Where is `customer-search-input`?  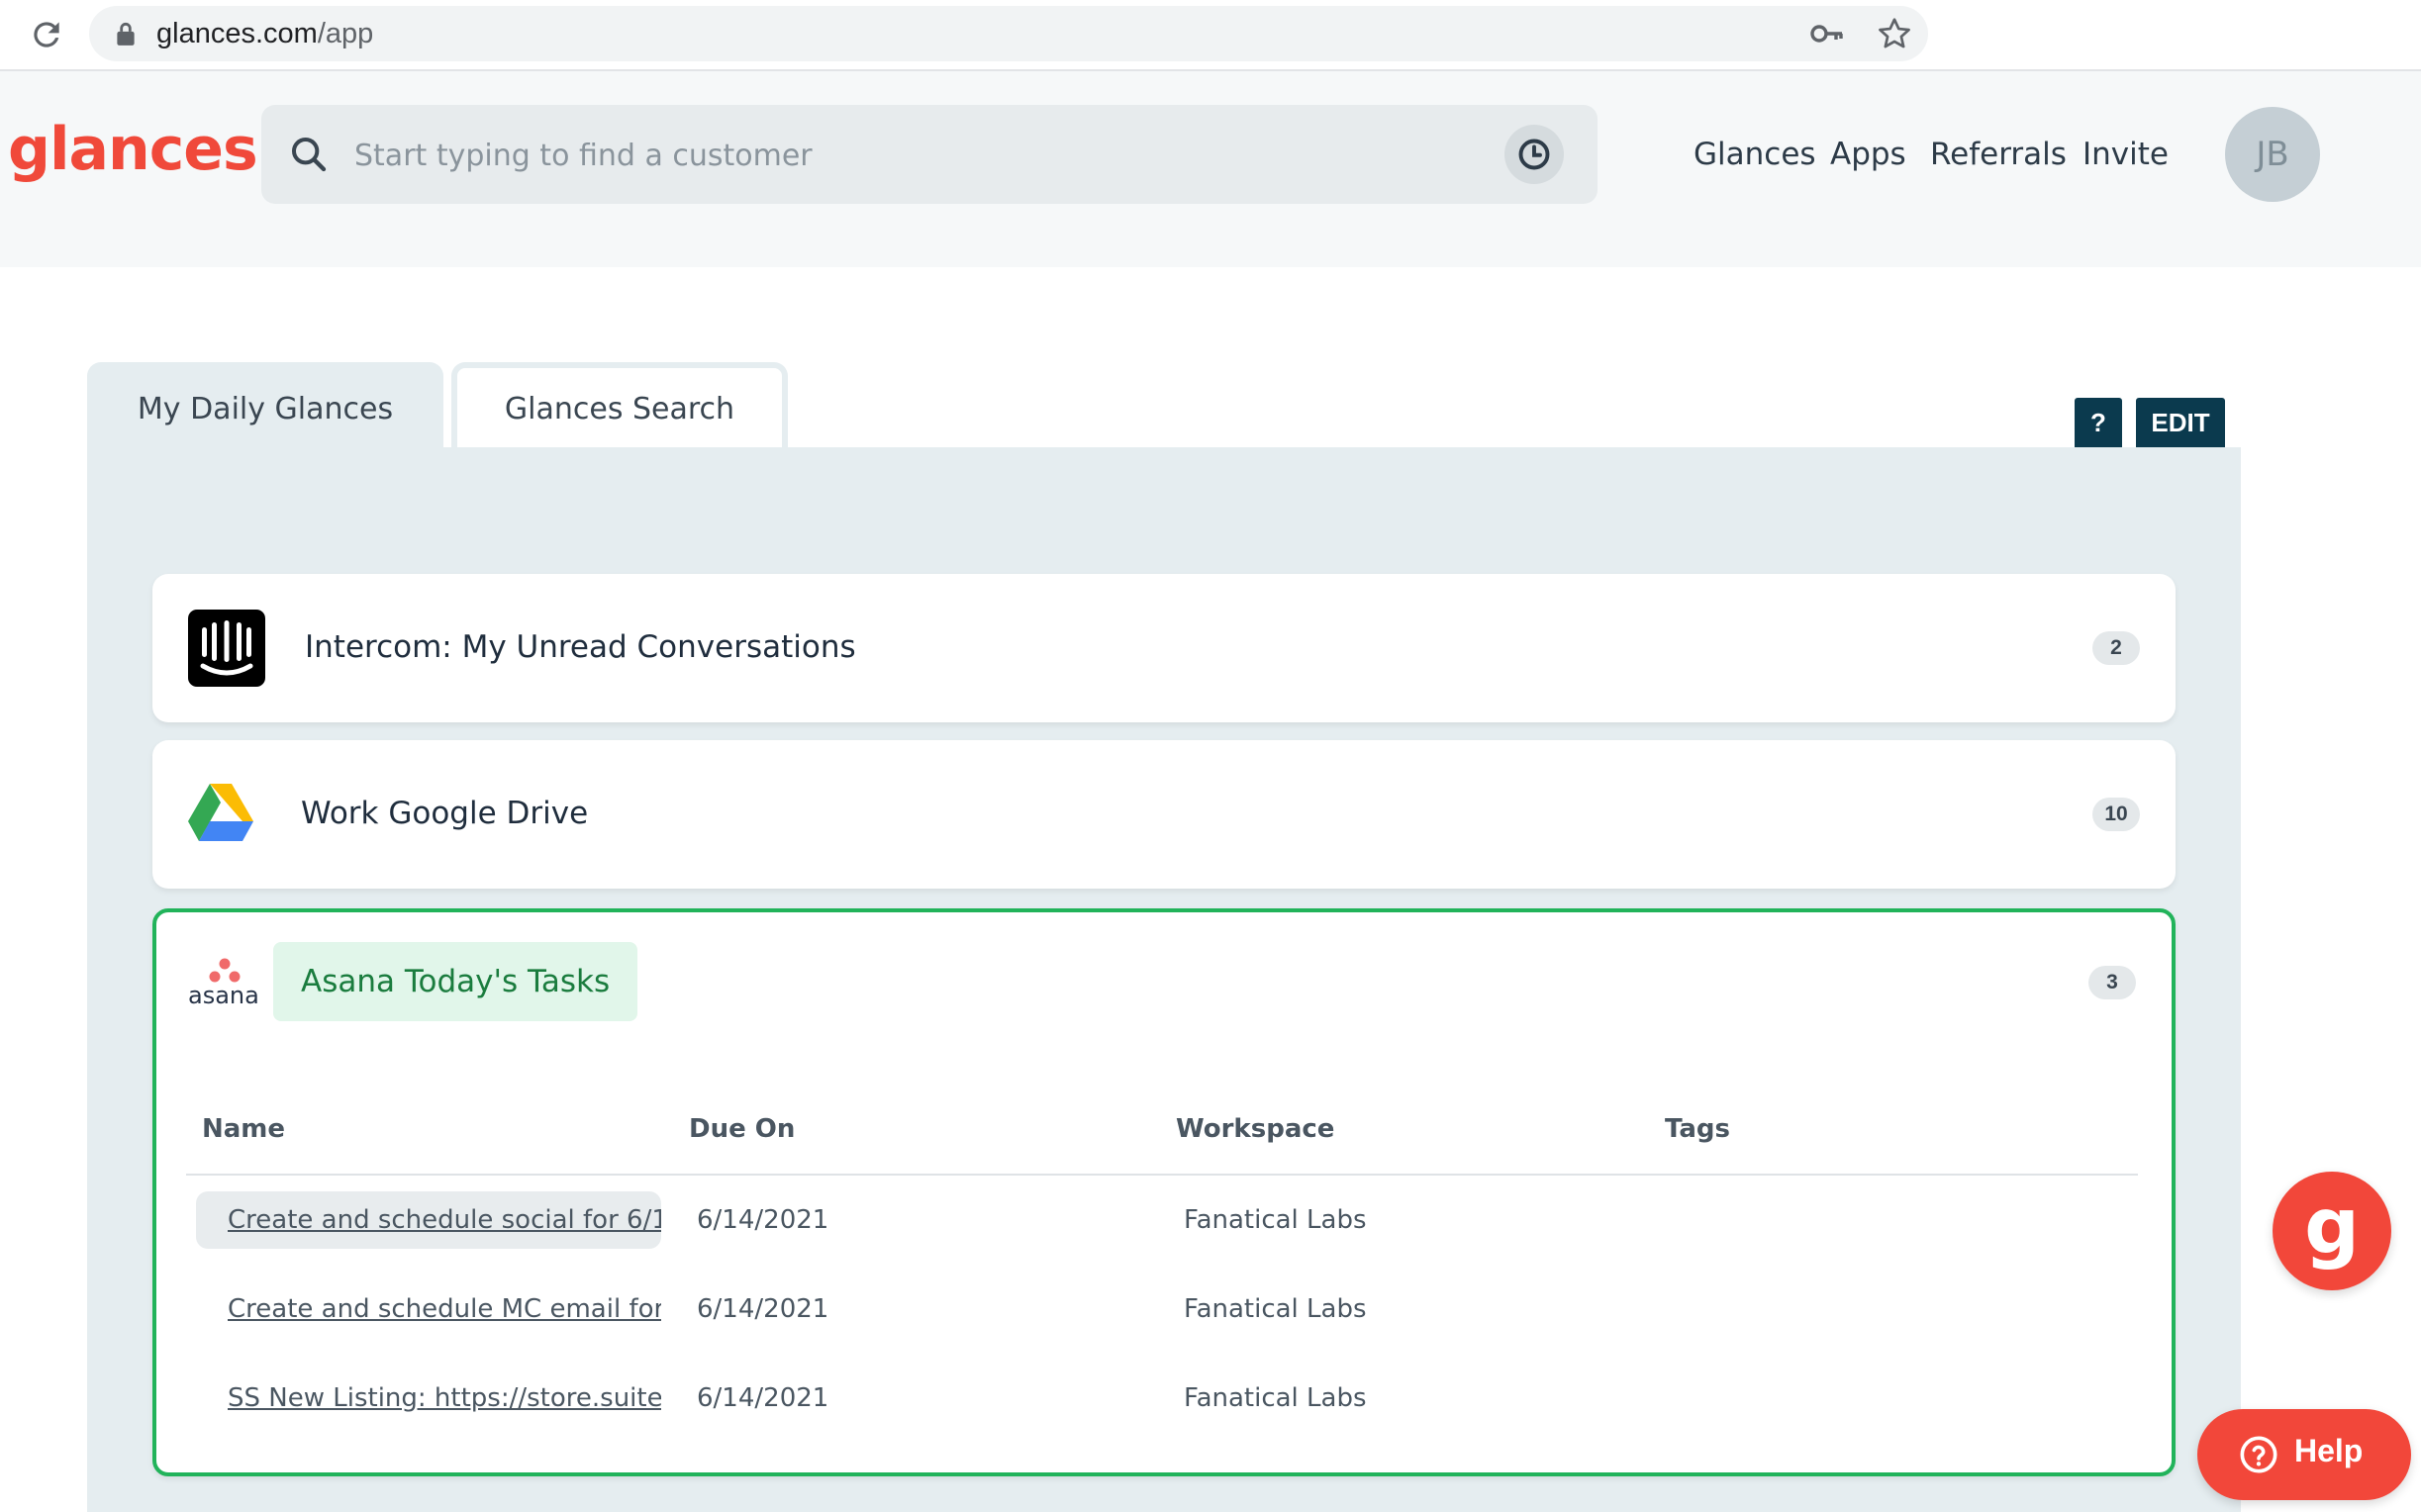
customer-search-input is located at coordinates (898, 155).